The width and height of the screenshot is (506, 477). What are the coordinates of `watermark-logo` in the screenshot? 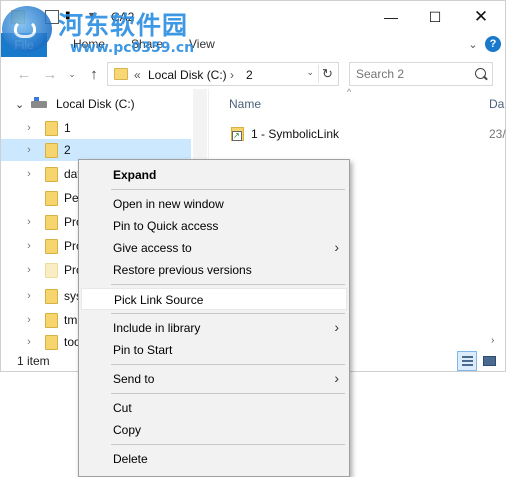 It's located at (27, 29).